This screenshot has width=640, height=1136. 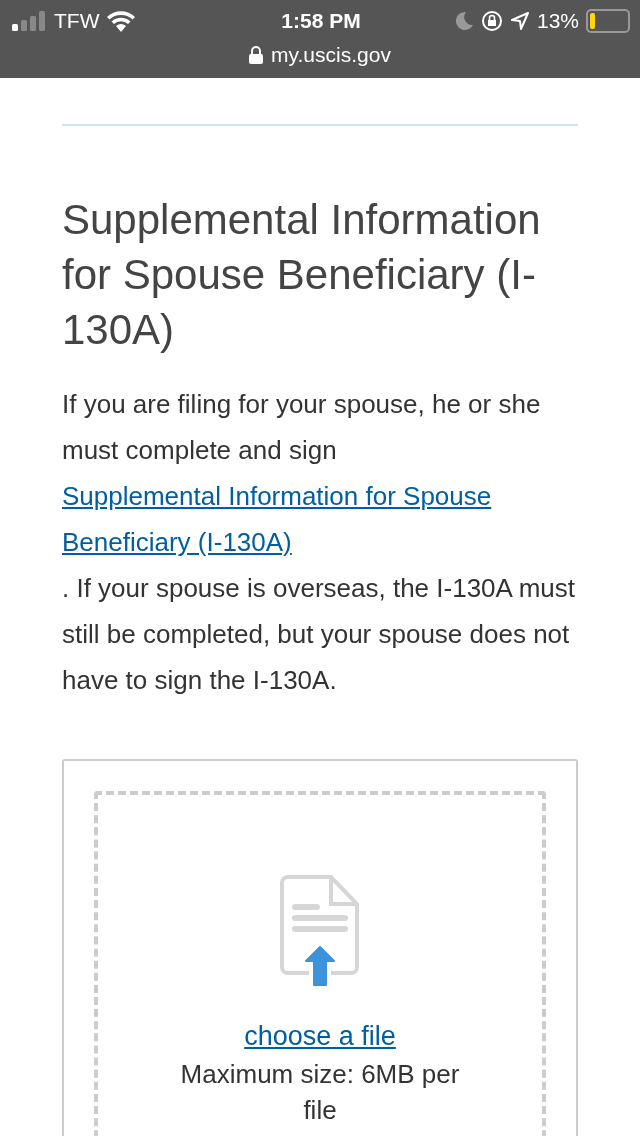 I want to click on carrier-name: TFW, so click(x=77, y=21).